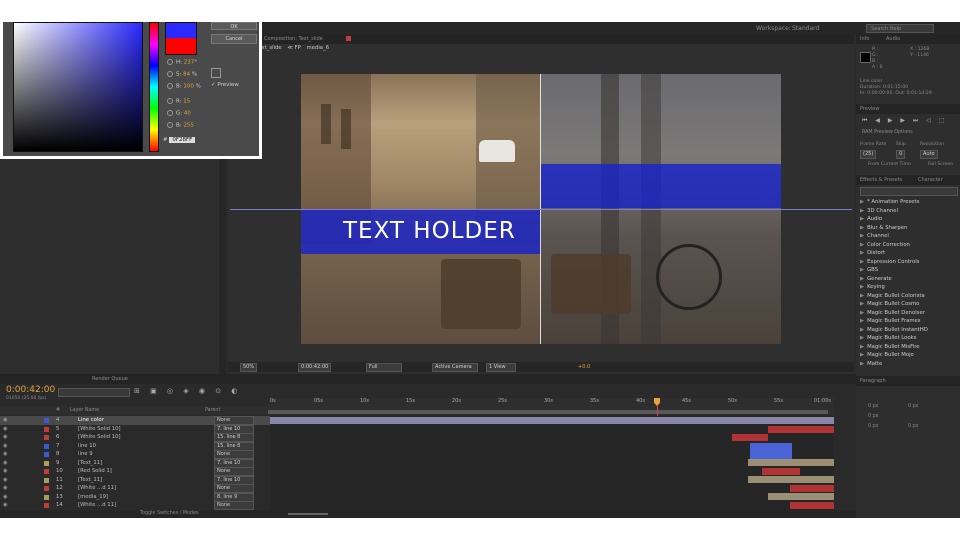 Image resolution: width=960 pixels, height=540 pixels. I want to click on indent-left: 0 px, so click(873, 406).